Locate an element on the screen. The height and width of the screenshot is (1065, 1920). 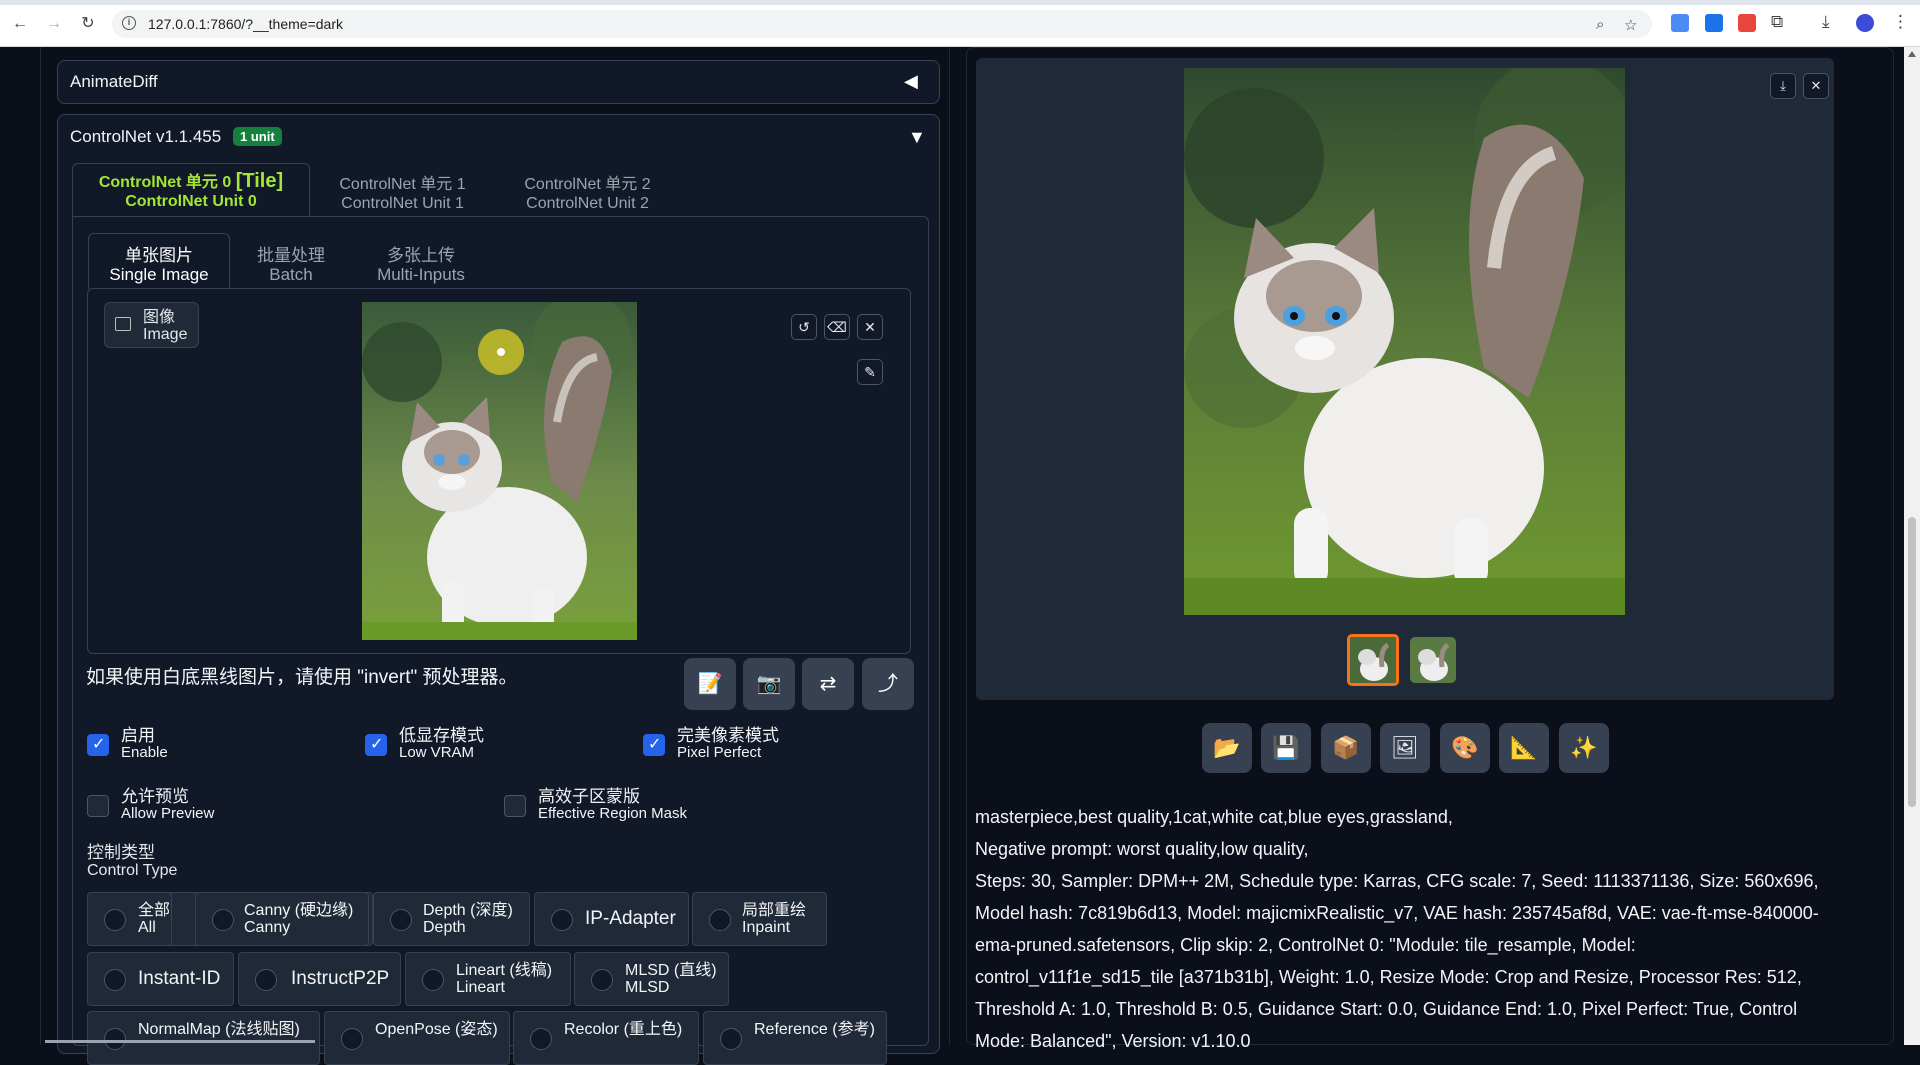
radio-depth: Depth (深度) Depth is located at coordinates (451, 919).